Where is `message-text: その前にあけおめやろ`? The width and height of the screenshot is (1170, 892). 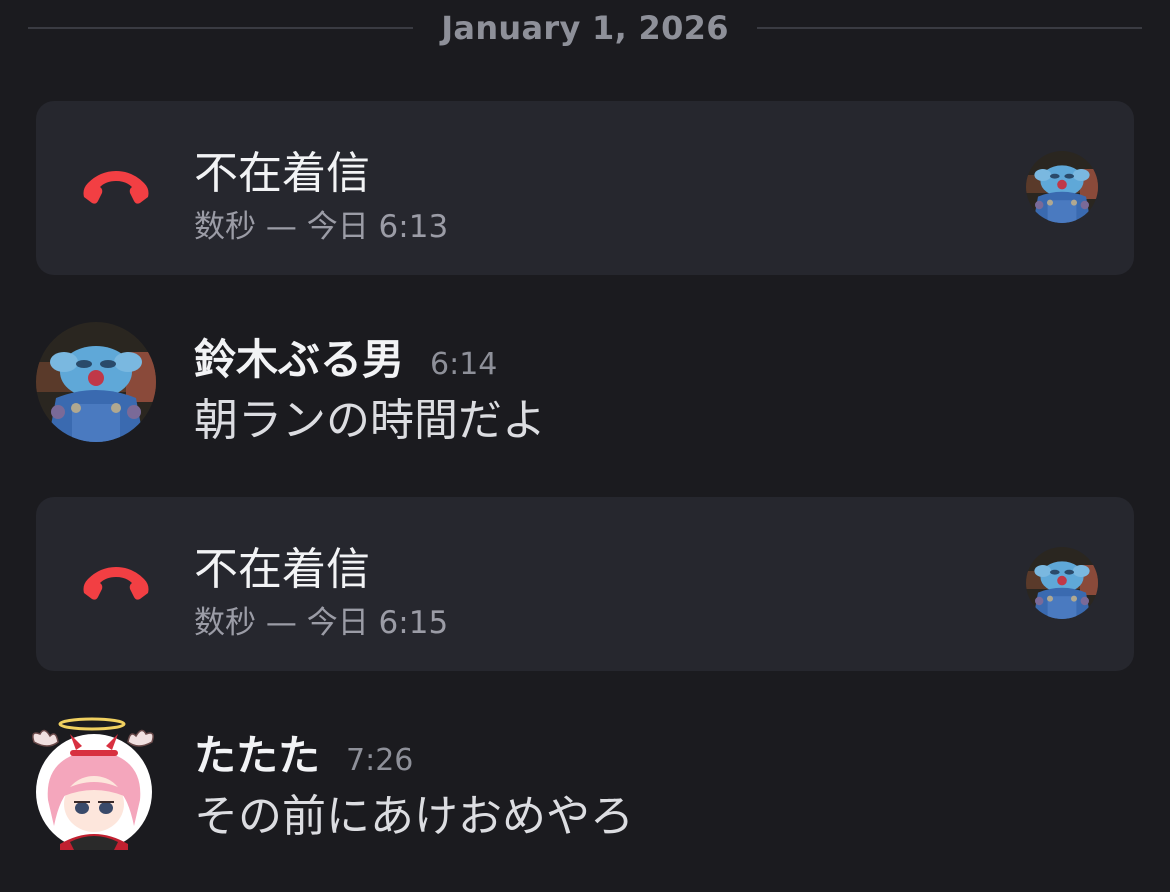
message-text: その前にあけおめやろ is located at coordinates (414, 816).